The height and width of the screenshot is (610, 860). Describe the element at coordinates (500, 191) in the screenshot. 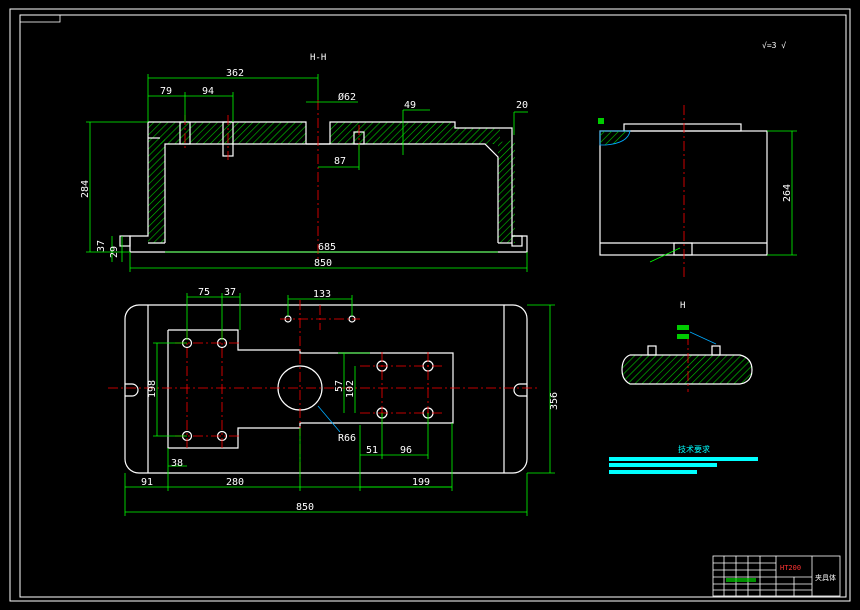

I see `section-hatch-right` at that location.